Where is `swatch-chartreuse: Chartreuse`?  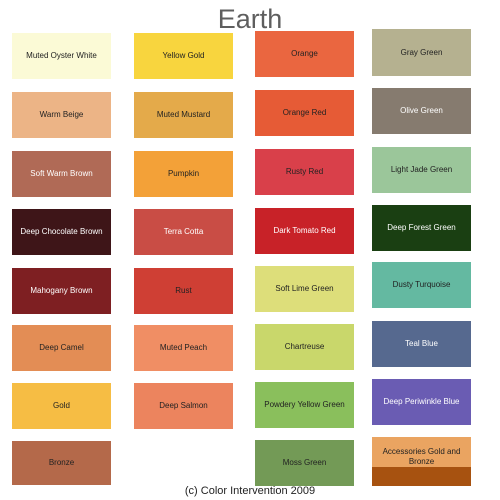
swatch-chartreuse: Chartreuse is located at coordinates (304, 347).